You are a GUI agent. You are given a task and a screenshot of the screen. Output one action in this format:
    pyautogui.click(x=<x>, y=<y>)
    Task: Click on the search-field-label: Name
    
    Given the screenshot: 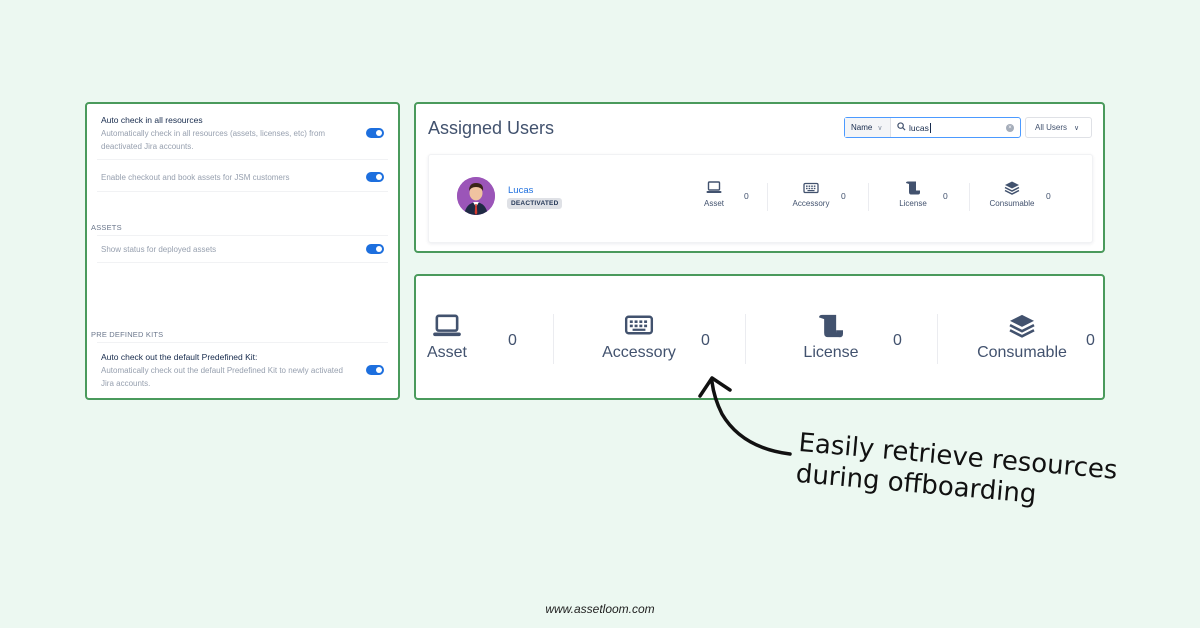 What is the action you would take?
    pyautogui.click(x=862, y=127)
    